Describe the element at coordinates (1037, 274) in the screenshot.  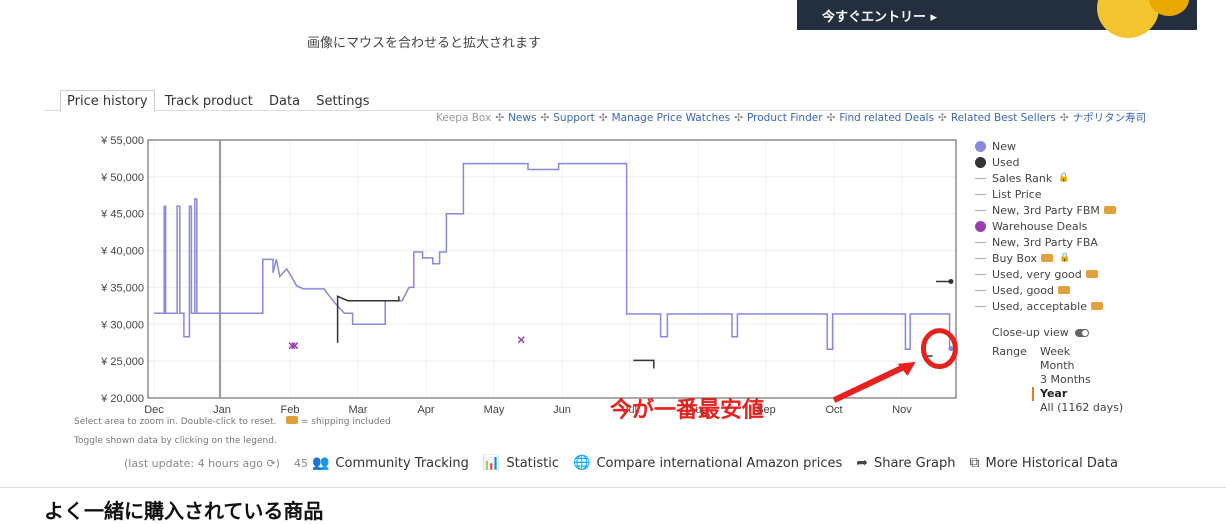
I see `legend-label: Used, very good` at that location.